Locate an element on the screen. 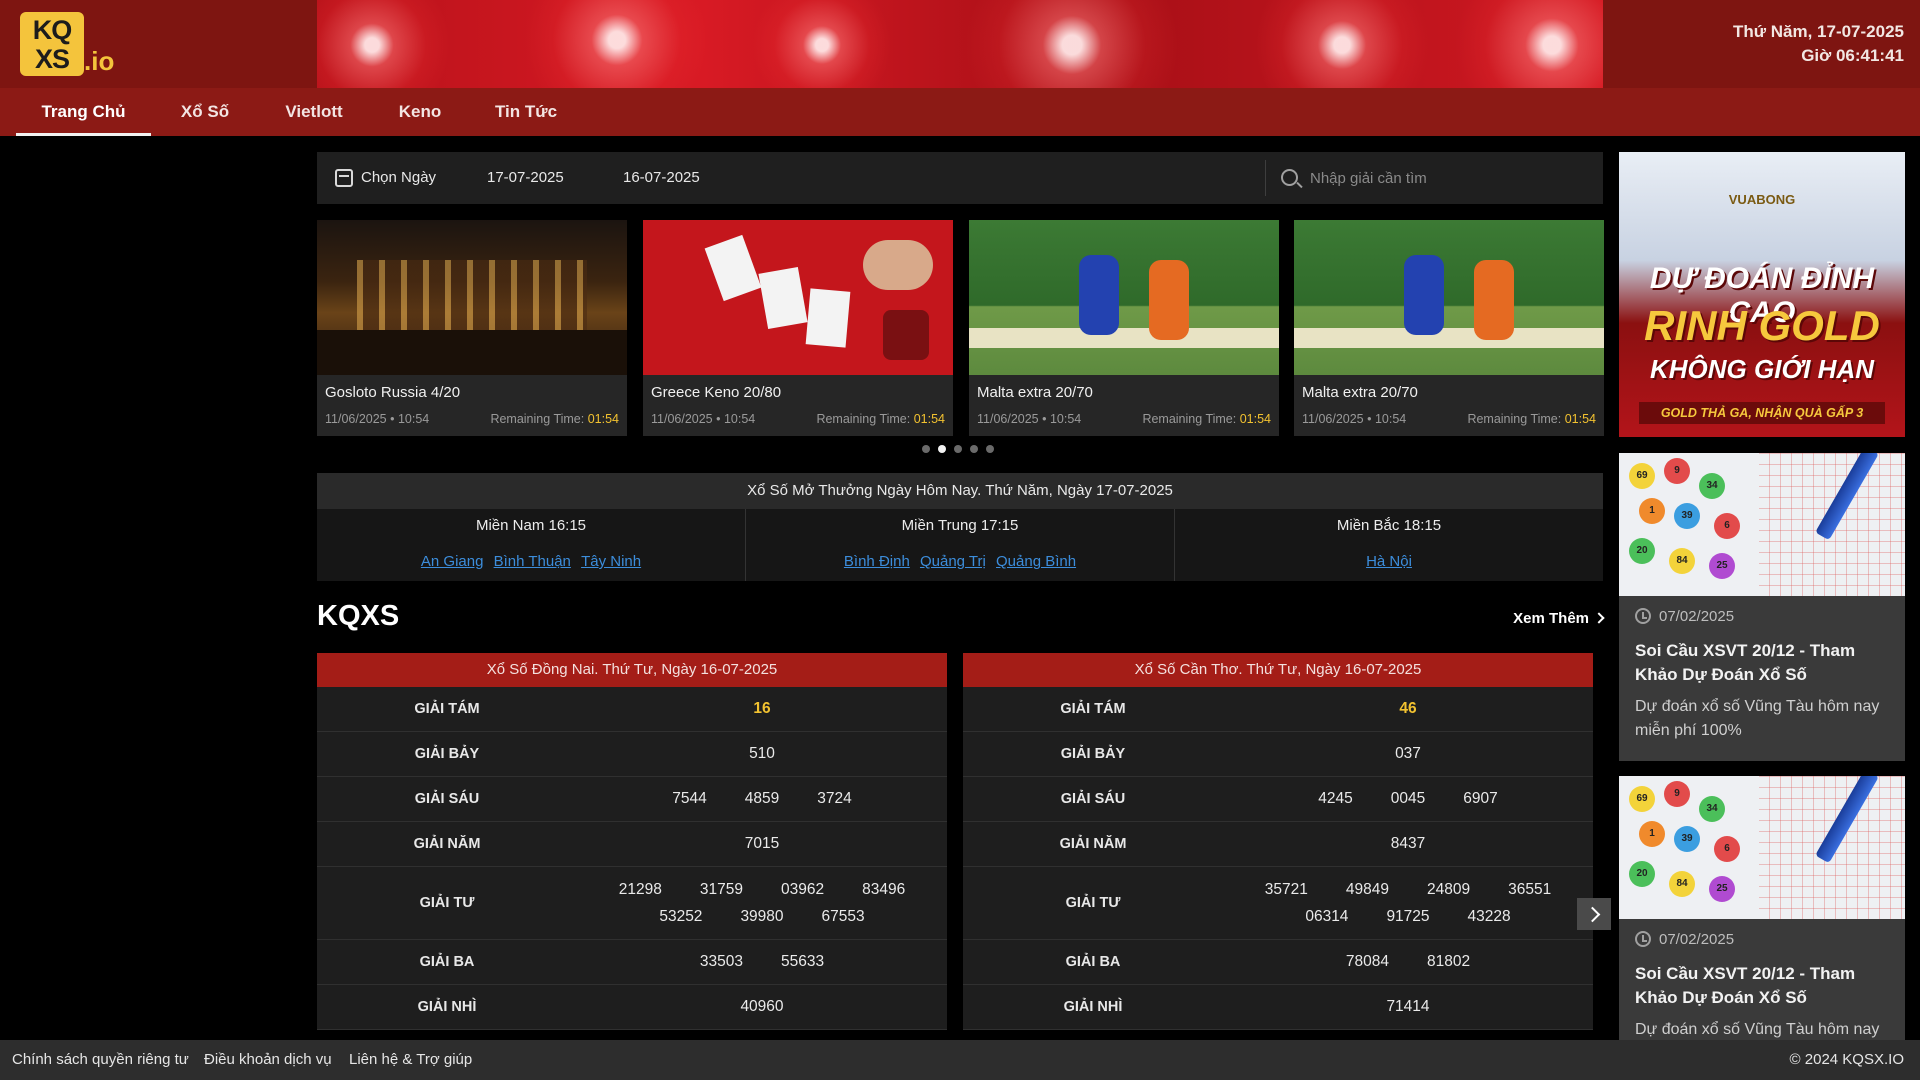  card-title: Gosloto Russia 4/20 is located at coordinates (393, 392).